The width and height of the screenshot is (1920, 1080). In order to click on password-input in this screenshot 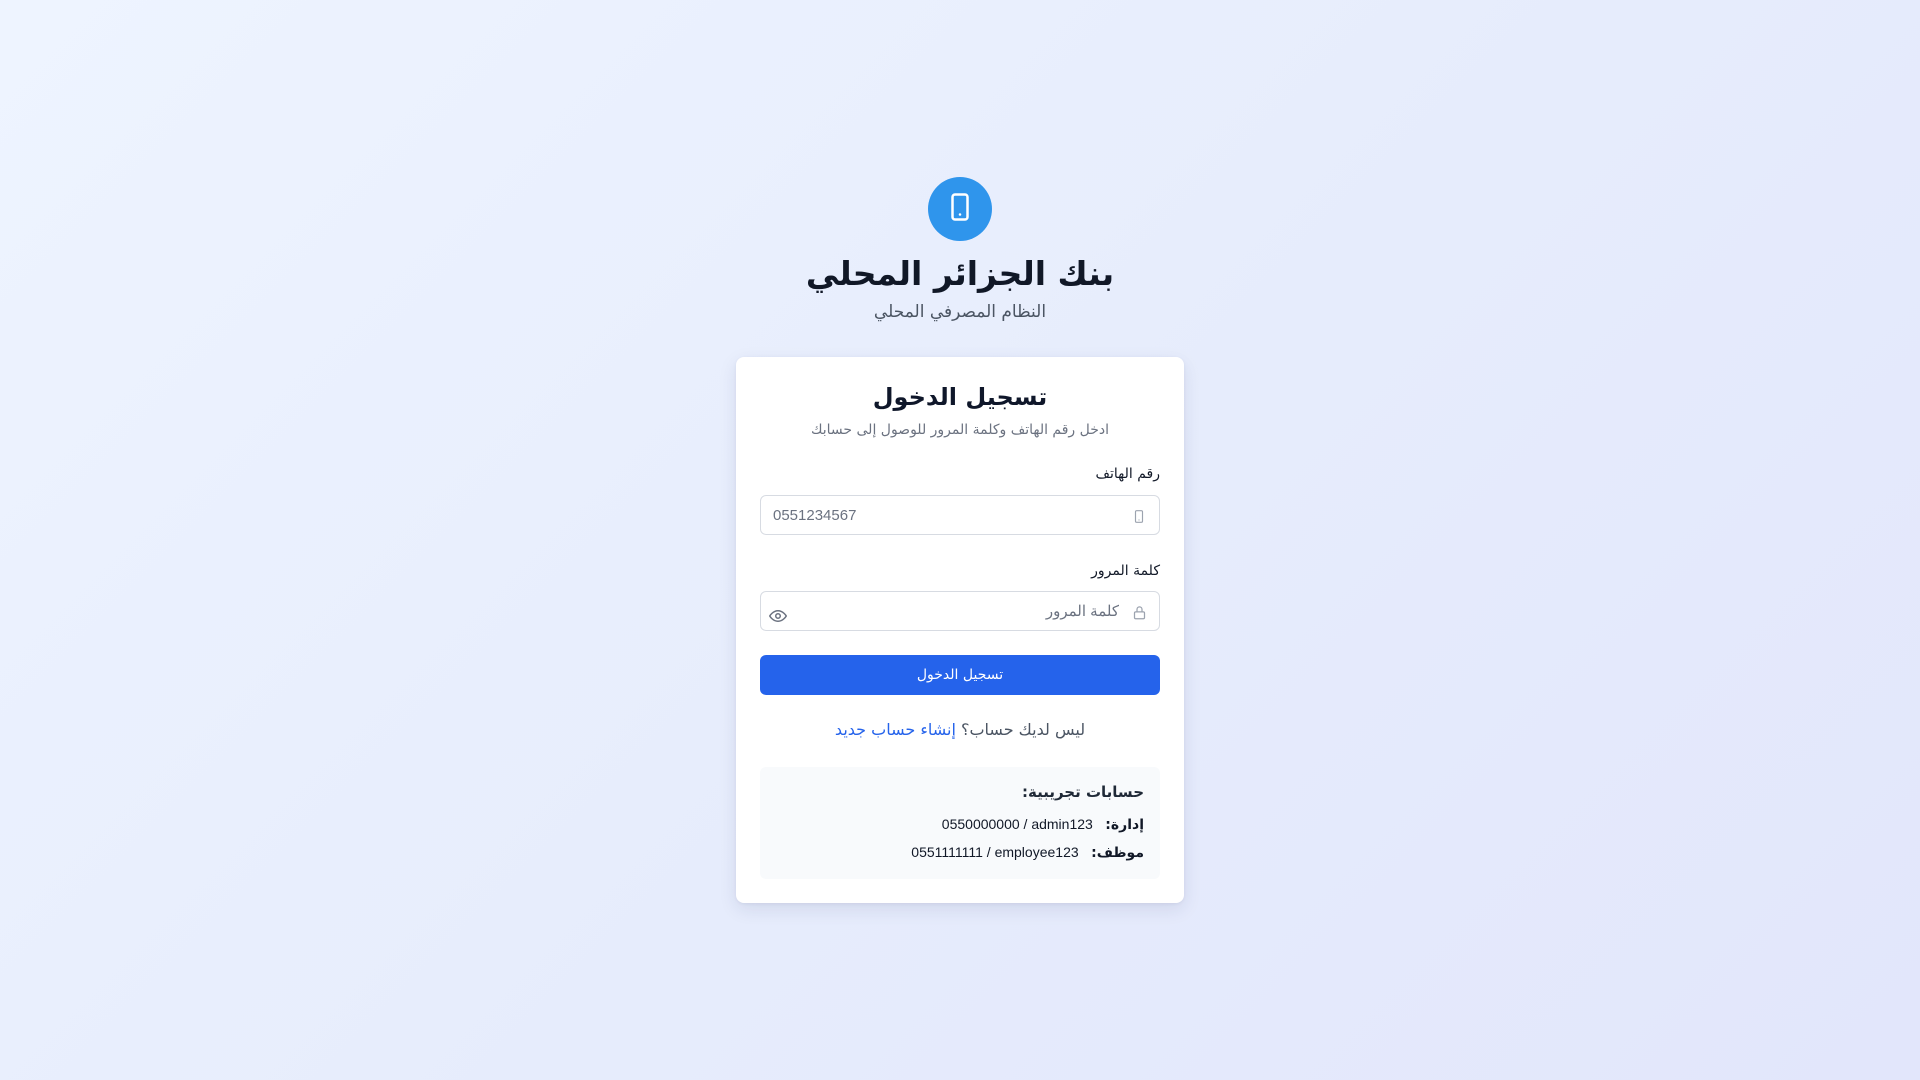, I will do `click(960, 611)`.